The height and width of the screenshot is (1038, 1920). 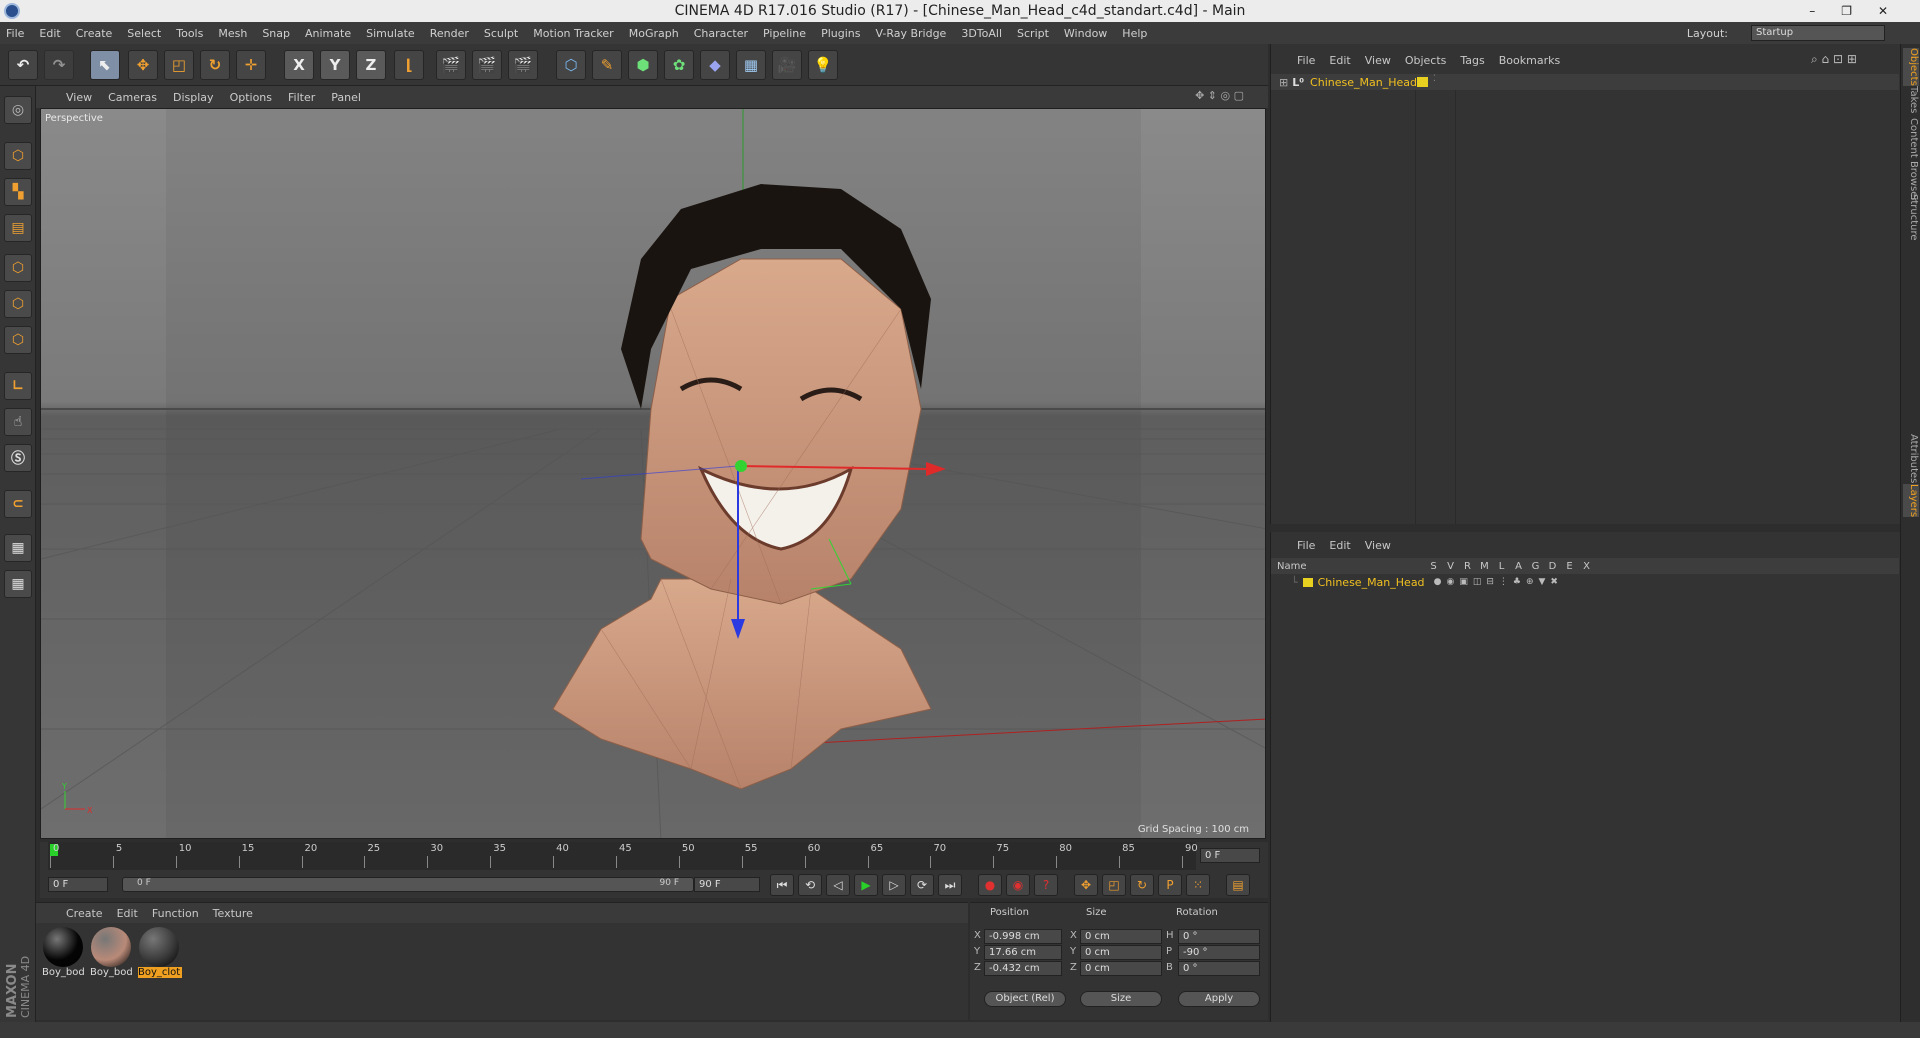 What do you see at coordinates (18, 422) in the screenshot?
I see `tweak-mode-icon: ☝` at bounding box center [18, 422].